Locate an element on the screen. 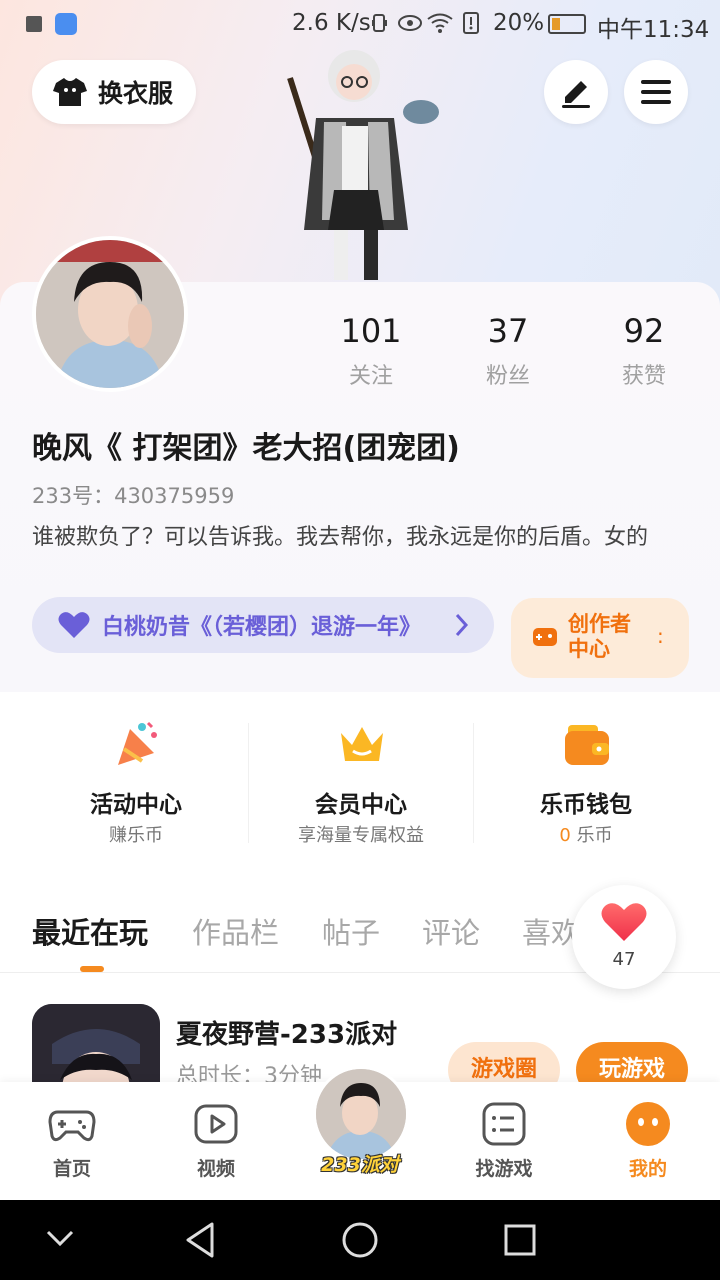  nav-home-label: 首页 is located at coordinates (71, 1169).